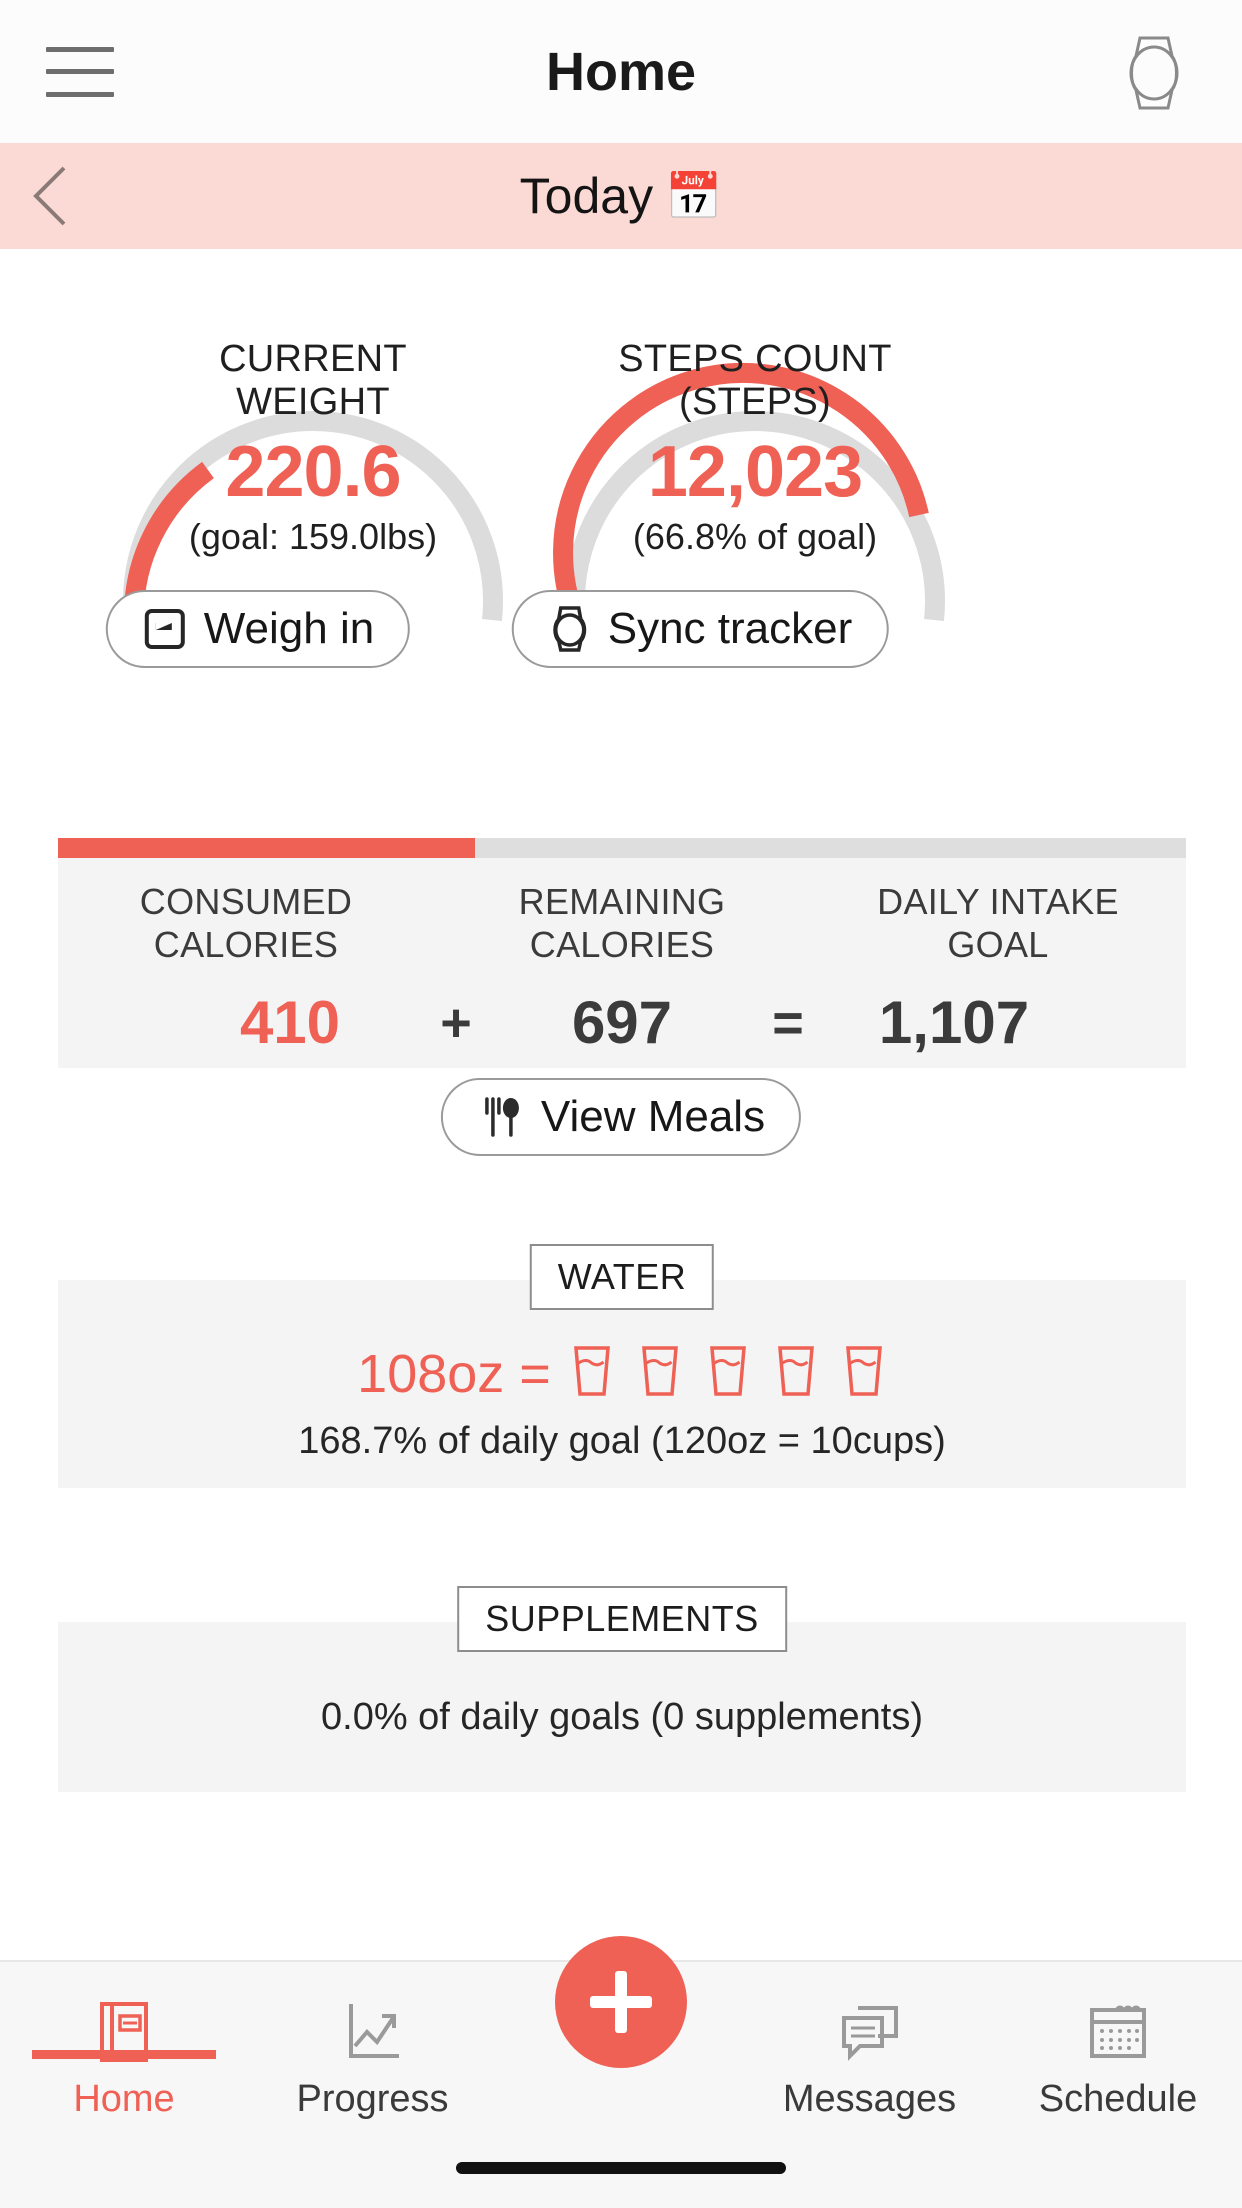 The image size is (1242, 2208). What do you see at coordinates (124, 2041) in the screenshot?
I see `nav-item-home: Home` at bounding box center [124, 2041].